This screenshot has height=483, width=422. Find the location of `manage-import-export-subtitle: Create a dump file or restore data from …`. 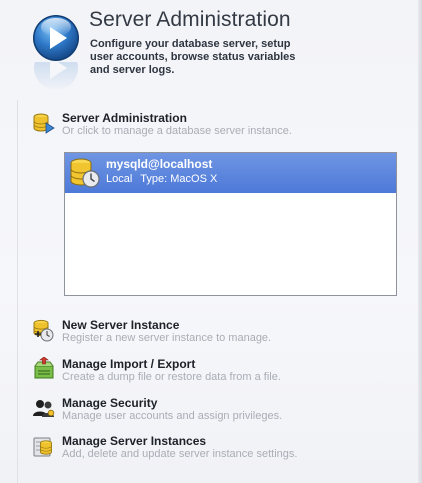

manage-import-export-subtitle: Create a dump file or restore data from … is located at coordinates (171, 377).